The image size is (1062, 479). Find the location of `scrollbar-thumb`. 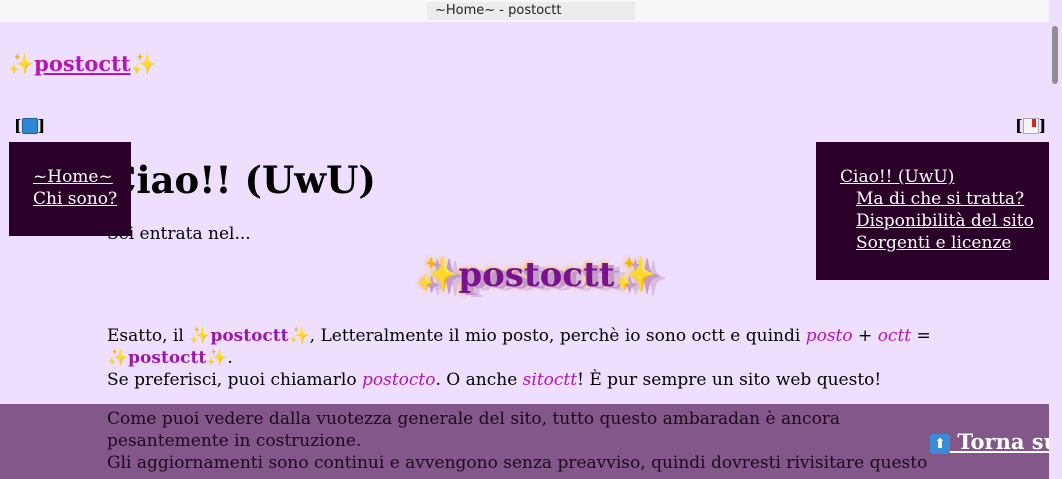

scrollbar-thumb is located at coordinates (1055, 55).